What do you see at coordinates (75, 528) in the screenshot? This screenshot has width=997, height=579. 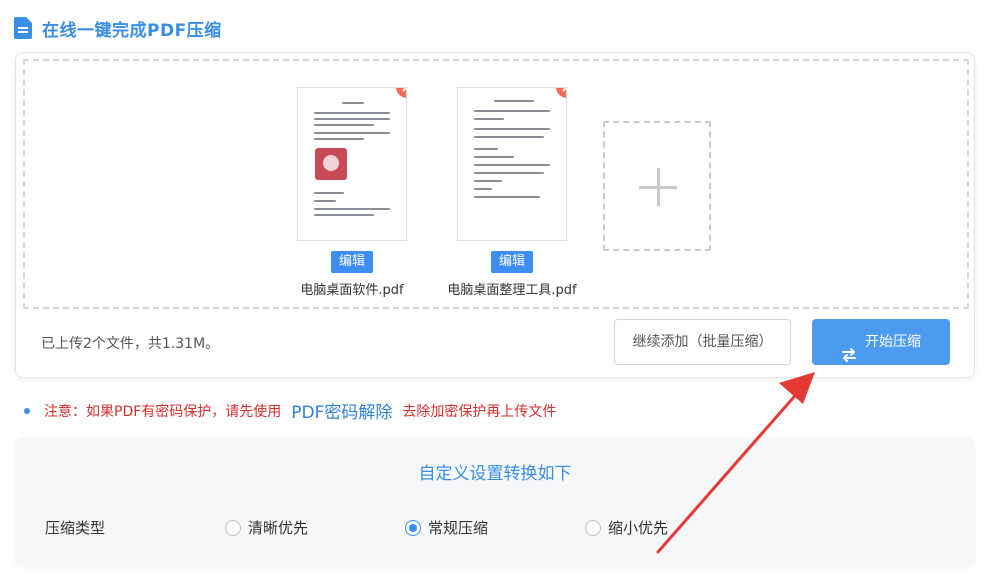 I see `compression-type-label: 压缩类型` at bounding box center [75, 528].